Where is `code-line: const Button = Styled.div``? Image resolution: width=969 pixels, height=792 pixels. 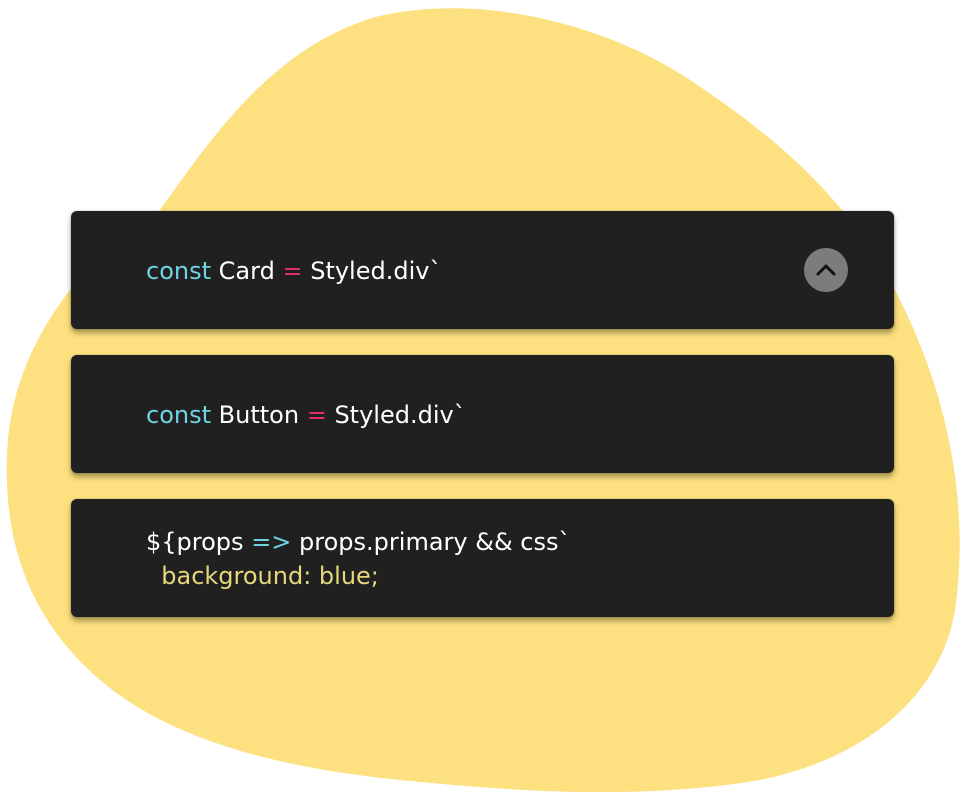
code-line: const Button = Styled.div` is located at coordinates (306, 415).